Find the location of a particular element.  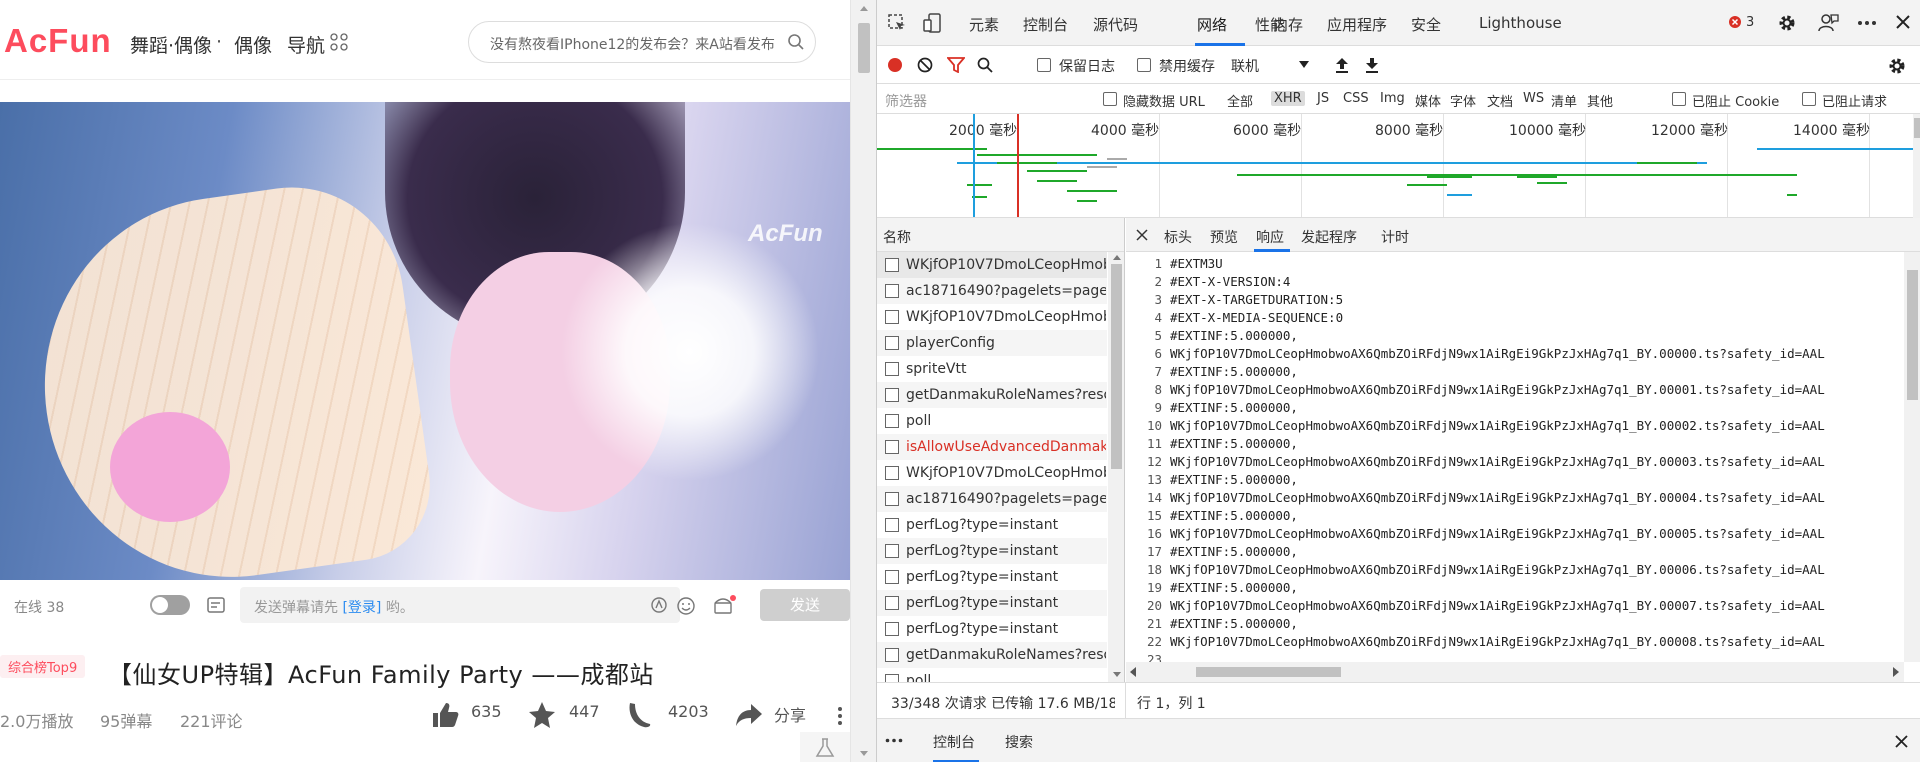

filter-type-js: JS is located at coordinates (1323, 98).